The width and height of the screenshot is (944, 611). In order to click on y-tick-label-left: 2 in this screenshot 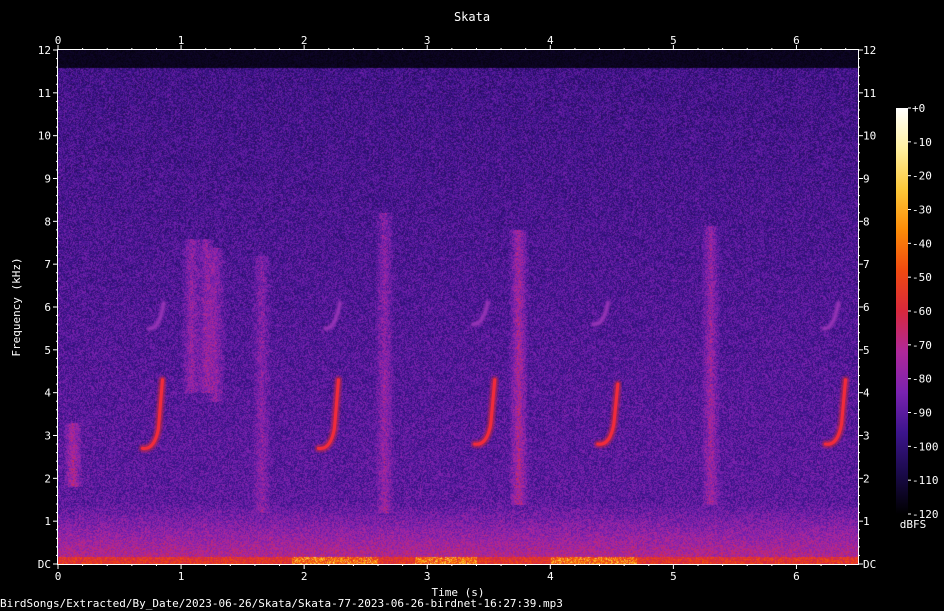, I will do `click(47, 478)`.